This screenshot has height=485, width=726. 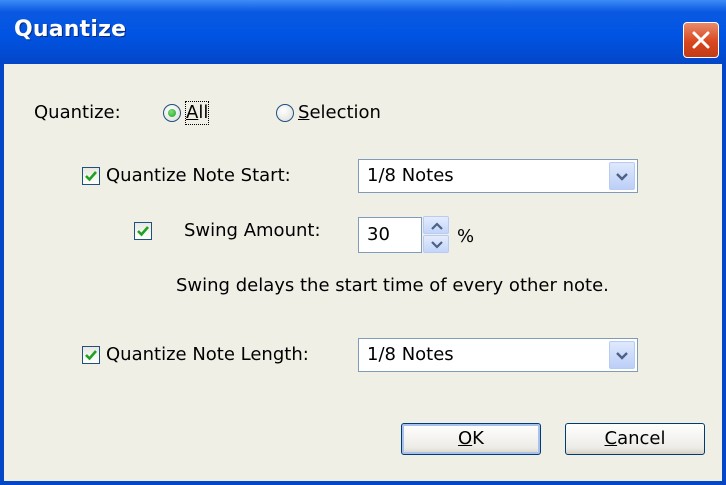 I want to click on swing-unit: %, so click(x=466, y=236).